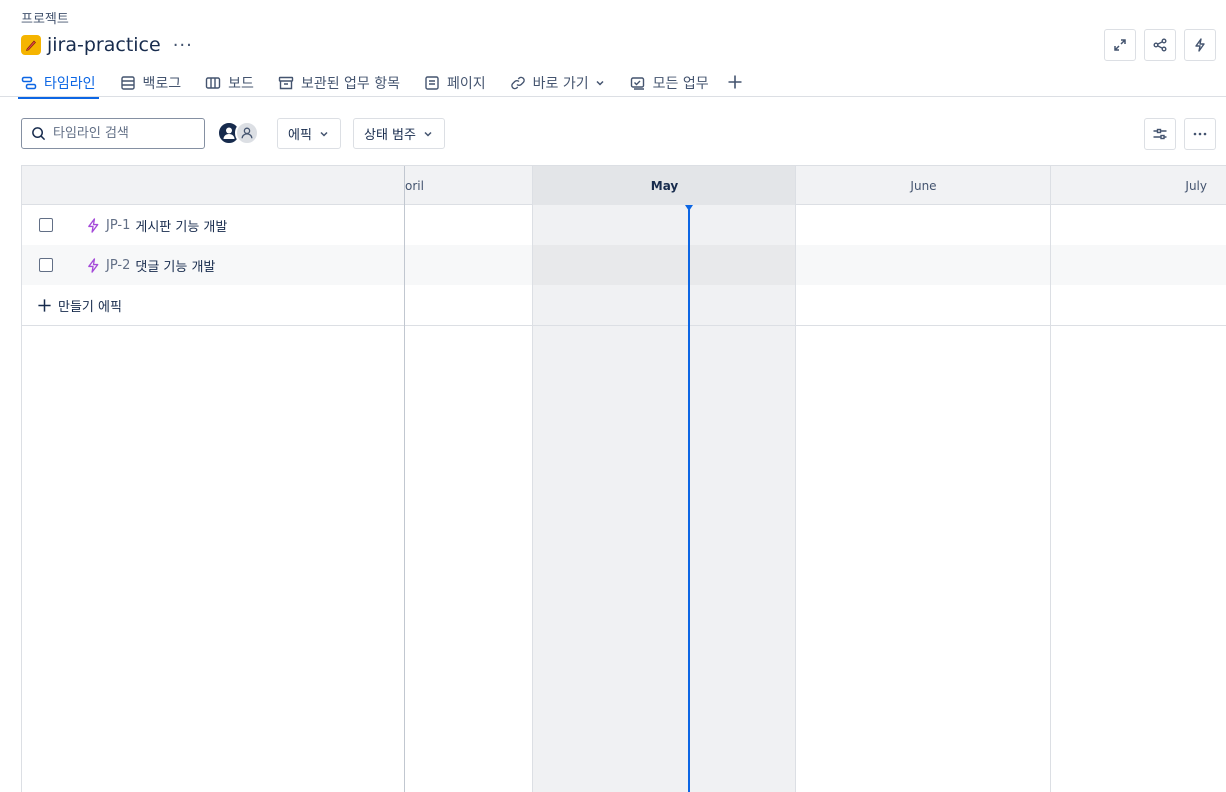 The image size is (1226, 792). What do you see at coordinates (923, 185) in the screenshot?
I see `month-june: June` at bounding box center [923, 185].